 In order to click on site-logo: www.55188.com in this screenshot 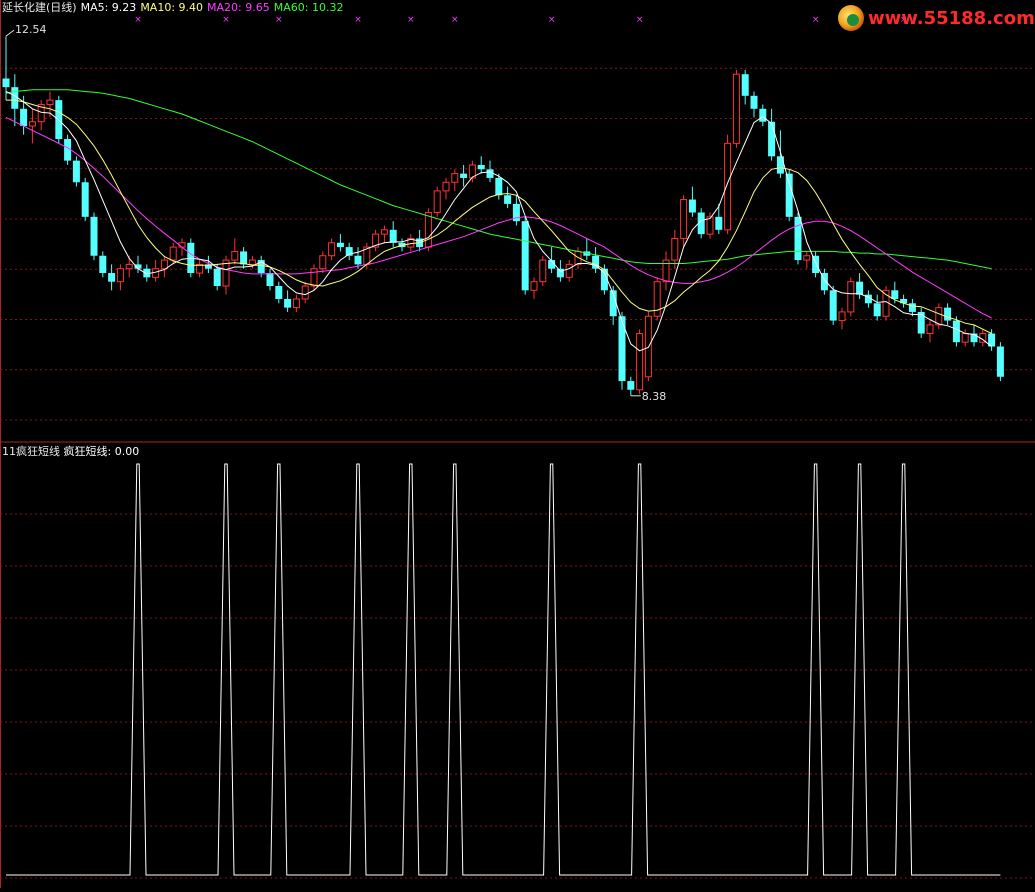, I will do `click(935, 19)`.